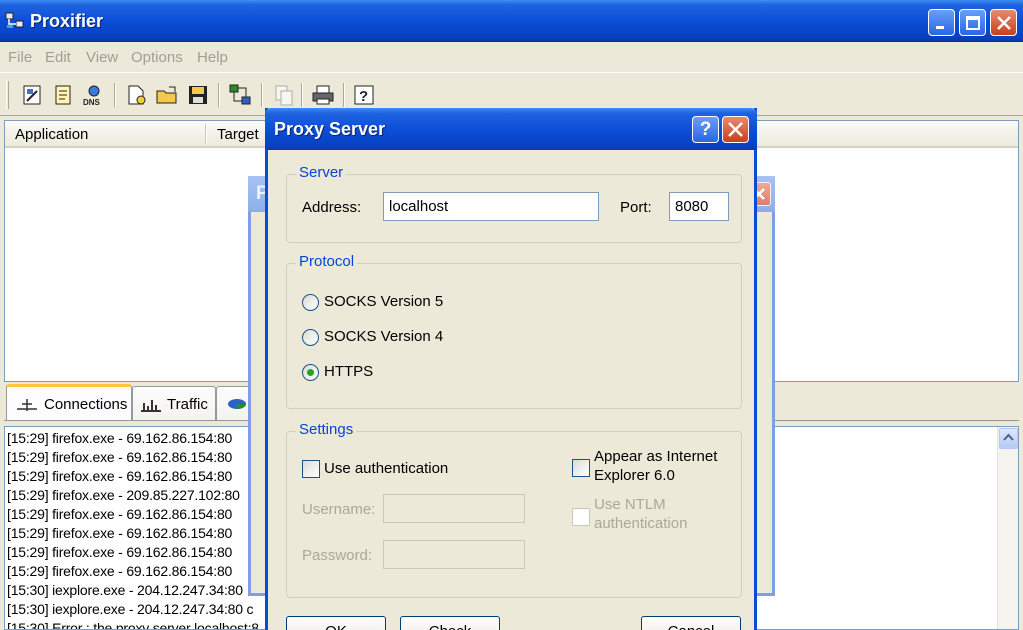 The height and width of the screenshot is (630, 1023). Describe the element at coordinates (212, 57) in the screenshot. I see `menu-help: Help` at that location.